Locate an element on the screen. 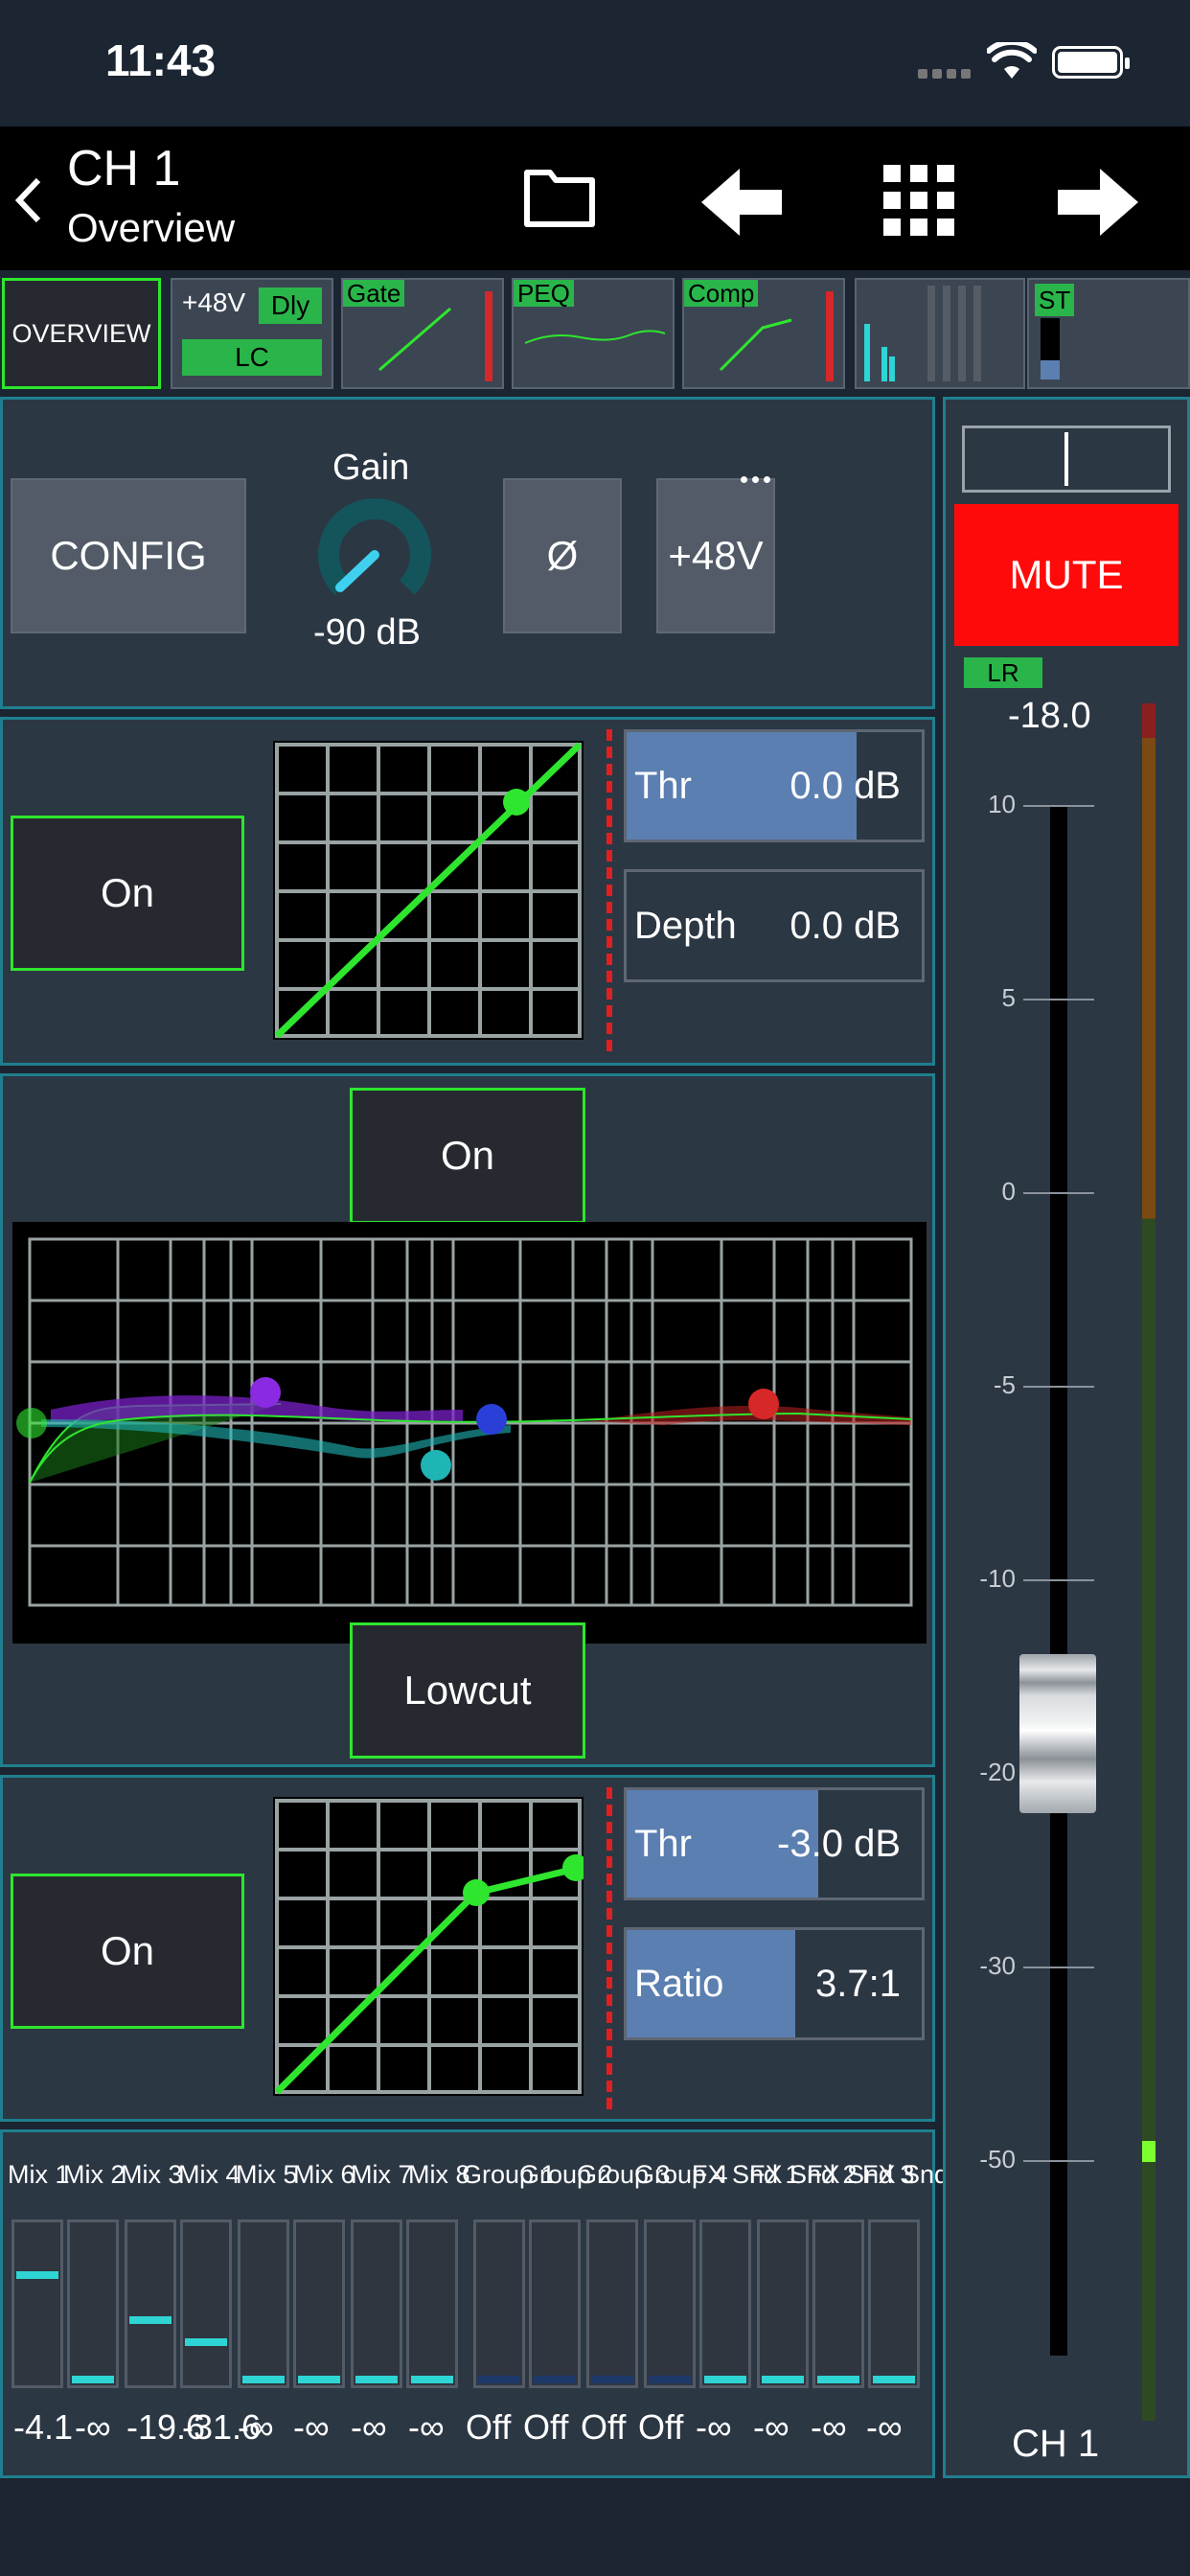  tab-comp: Comp is located at coordinates (763, 333).